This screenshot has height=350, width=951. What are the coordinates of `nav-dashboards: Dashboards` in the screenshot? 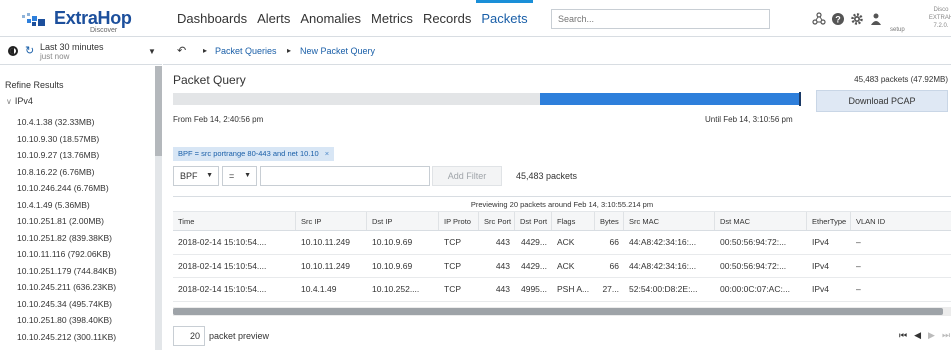 It's located at (212, 18).